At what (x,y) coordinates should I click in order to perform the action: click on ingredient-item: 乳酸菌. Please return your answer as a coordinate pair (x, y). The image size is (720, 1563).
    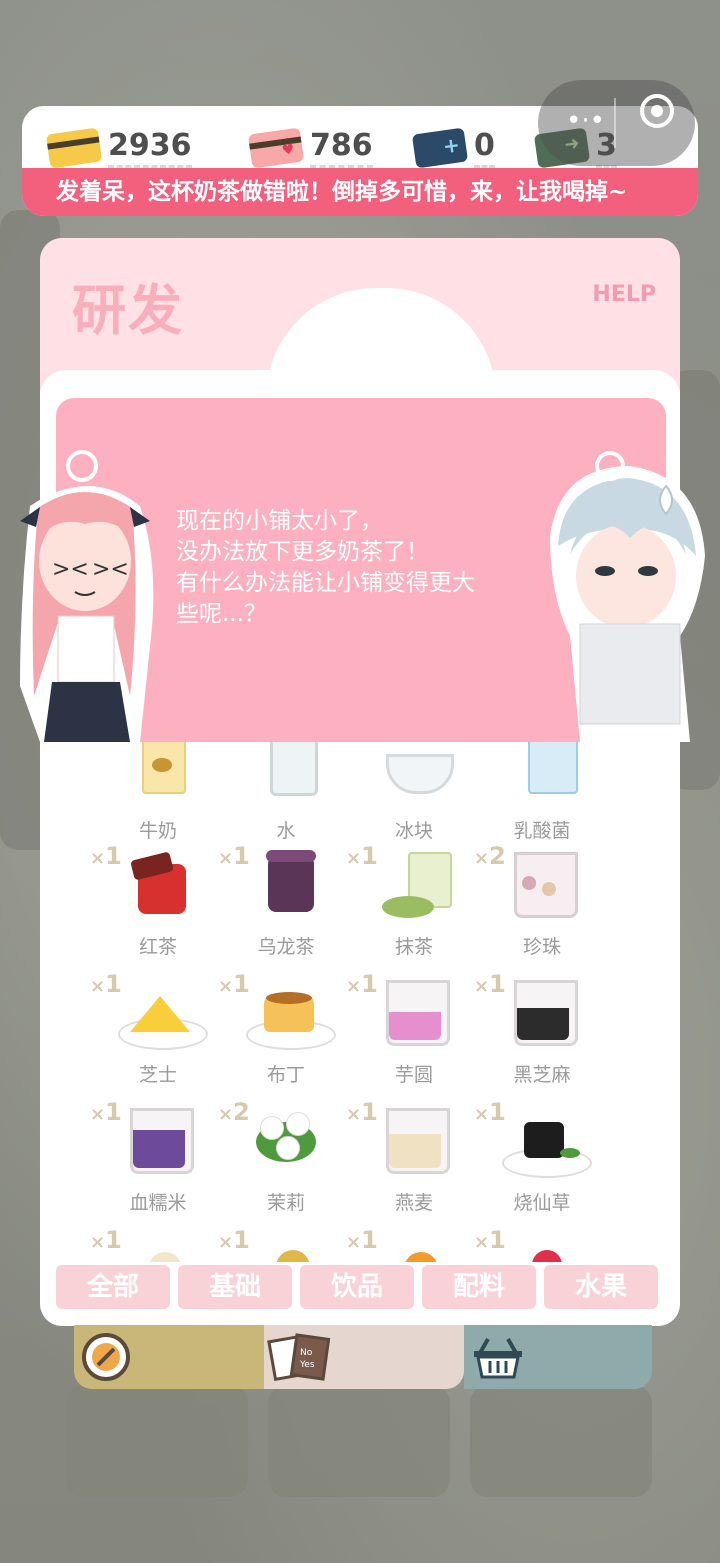
    Looking at the image, I should click on (542, 792).